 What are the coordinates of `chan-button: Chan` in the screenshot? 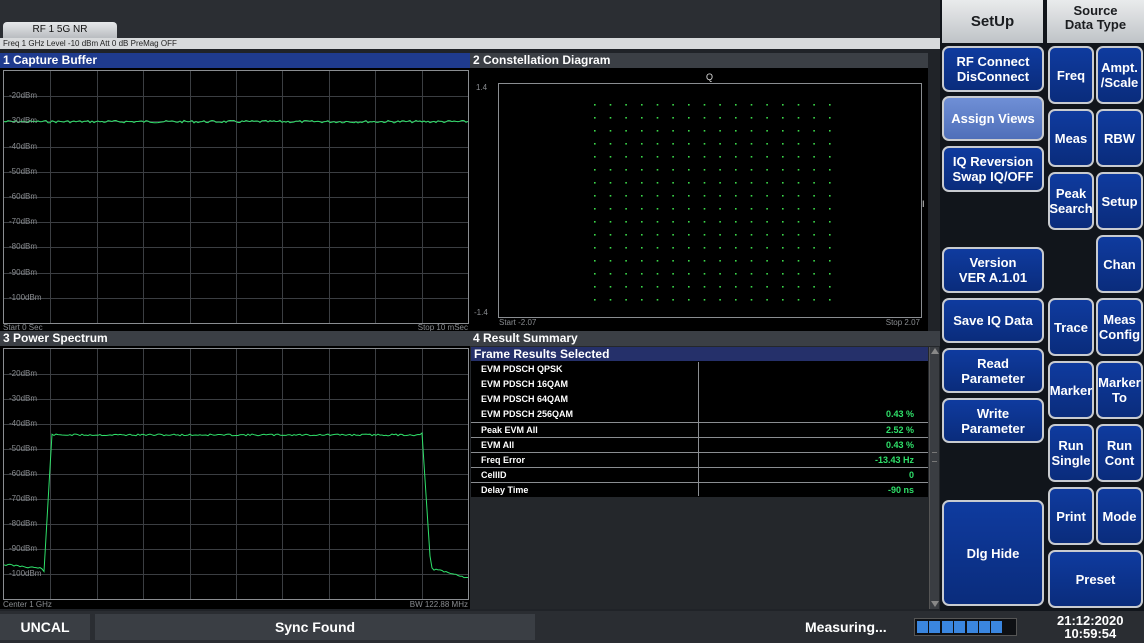 It's located at (1119, 264).